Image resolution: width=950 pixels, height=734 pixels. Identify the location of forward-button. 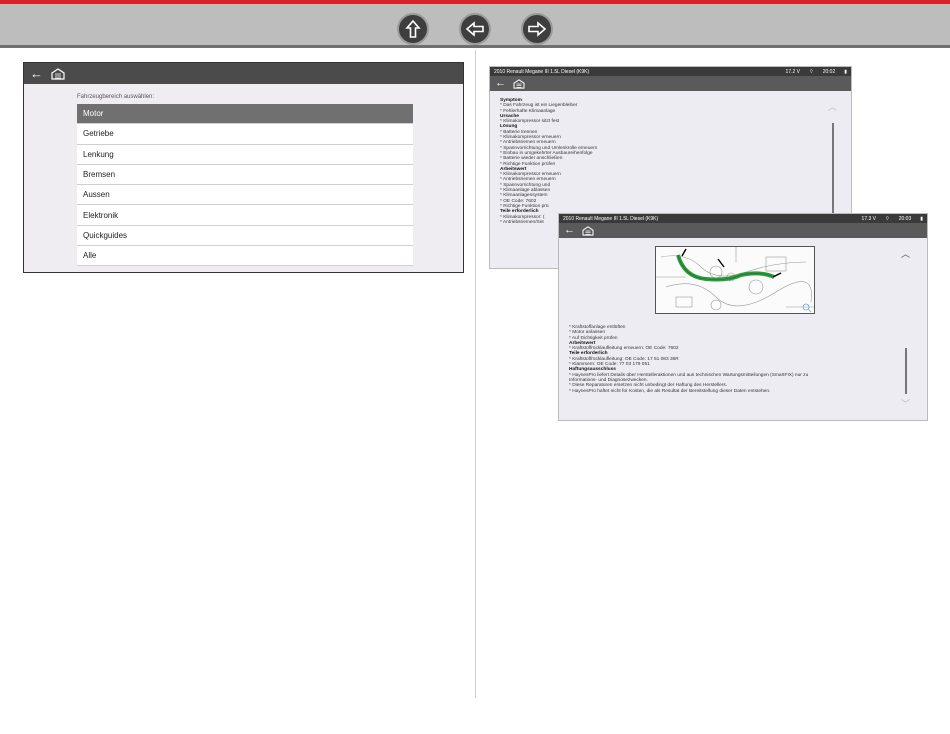
(537, 29).